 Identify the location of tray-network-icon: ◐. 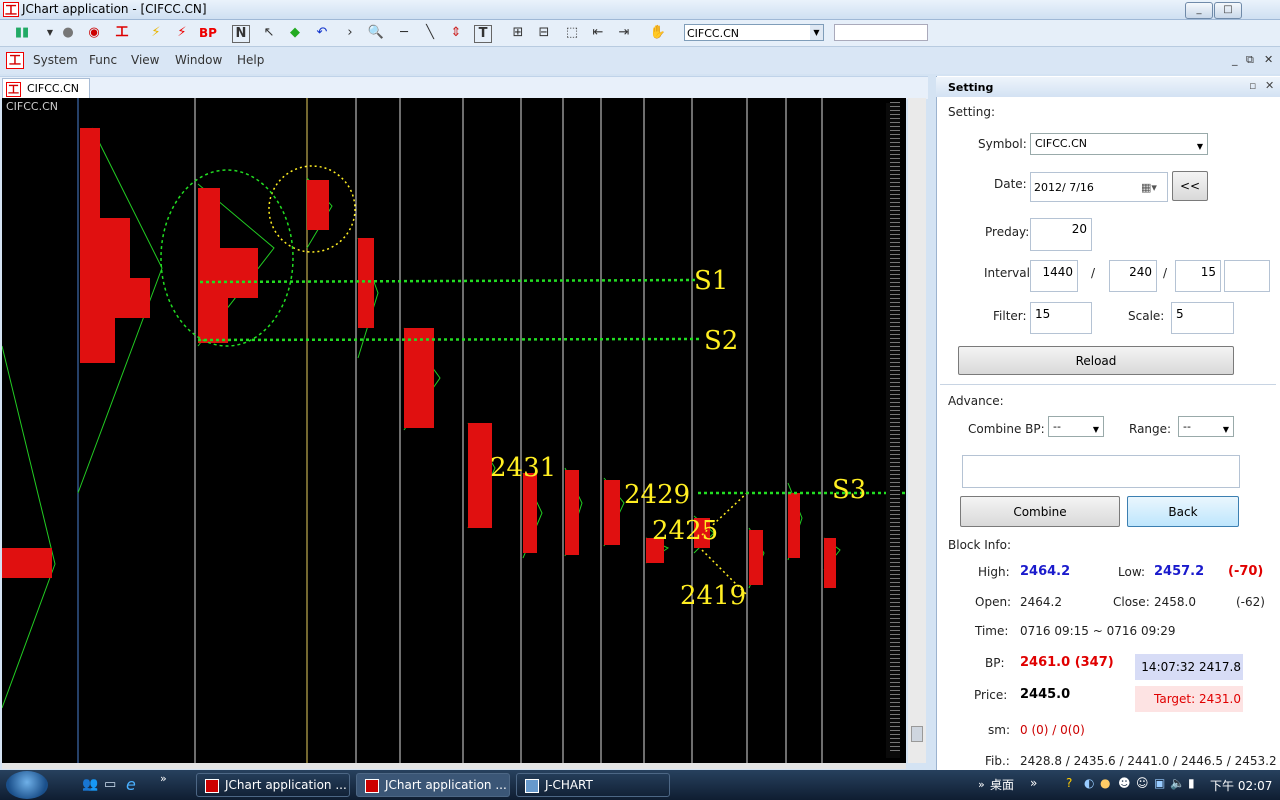
(1089, 783).